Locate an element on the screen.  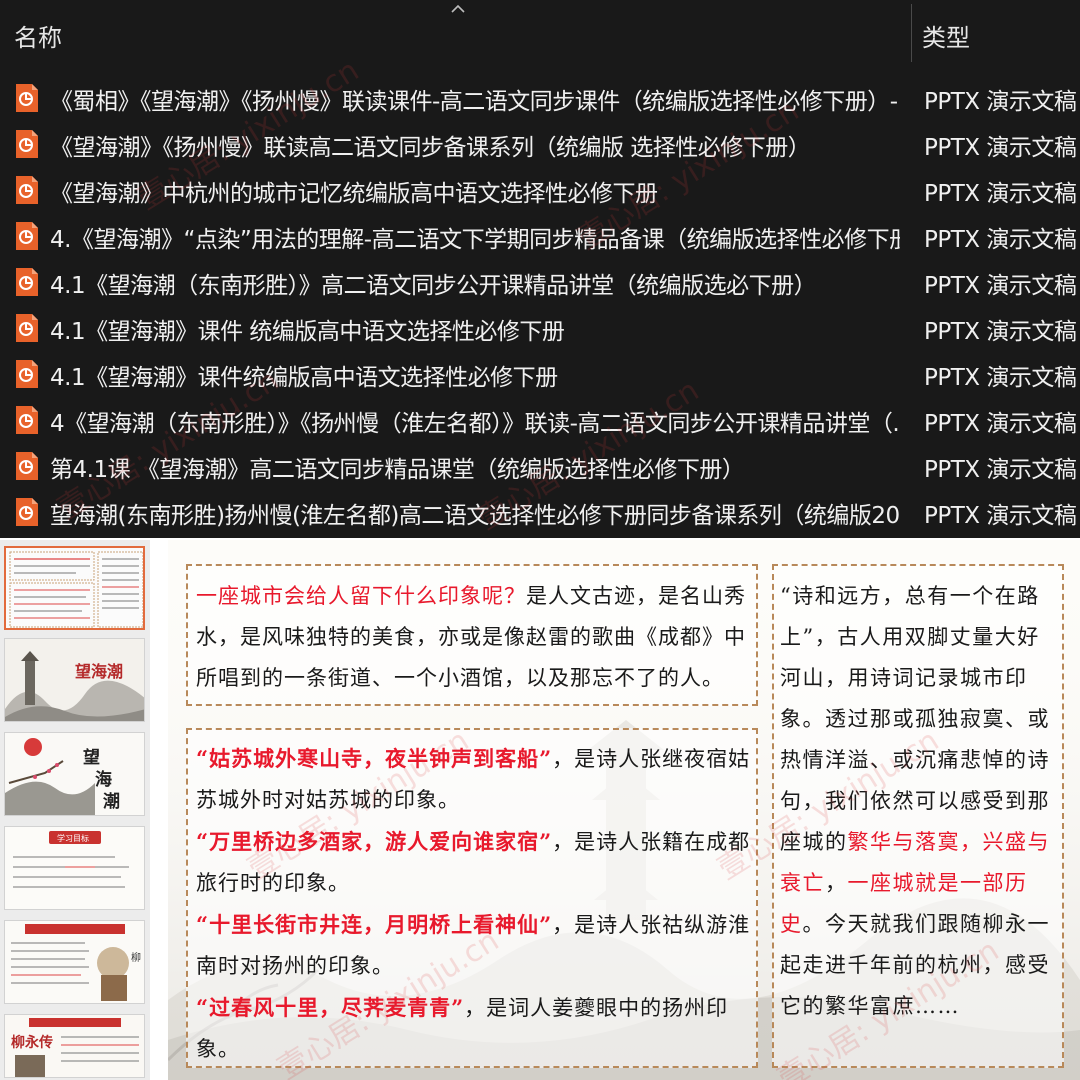
thumbnail-content-2: 望海潮 is located at coordinates (74, 680).